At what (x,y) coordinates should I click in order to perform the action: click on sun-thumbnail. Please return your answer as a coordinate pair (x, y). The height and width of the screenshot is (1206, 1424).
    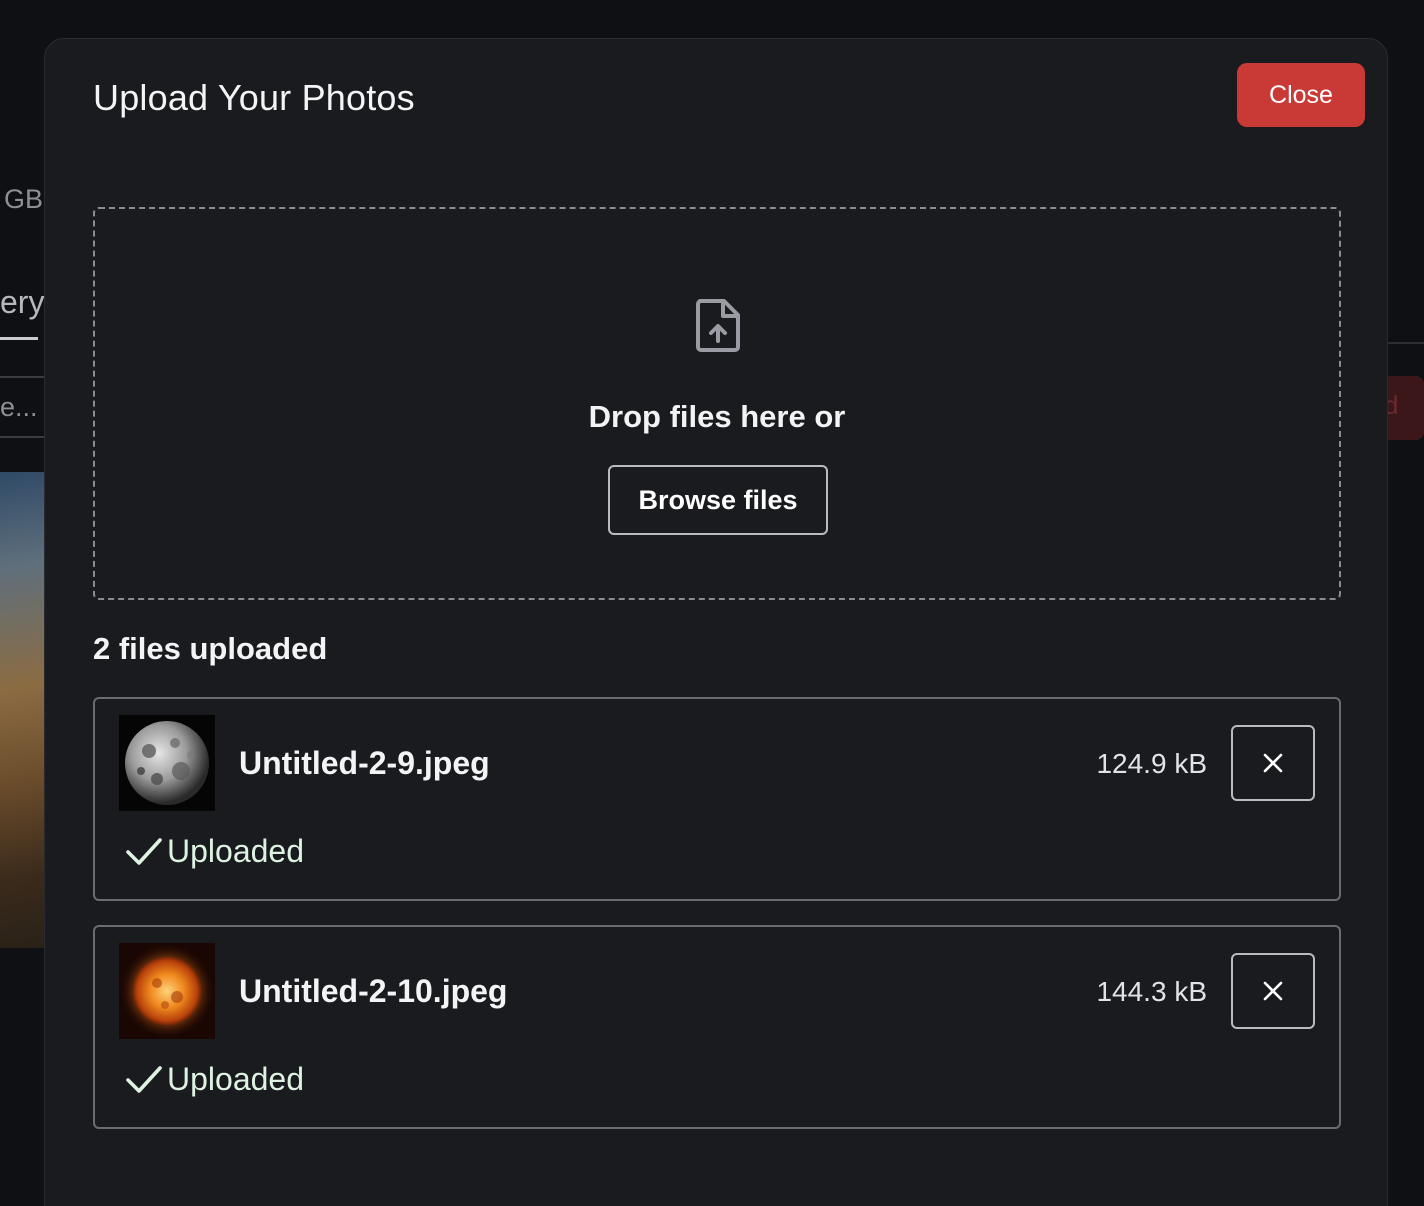
    Looking at the image, I should click on (167, 991).